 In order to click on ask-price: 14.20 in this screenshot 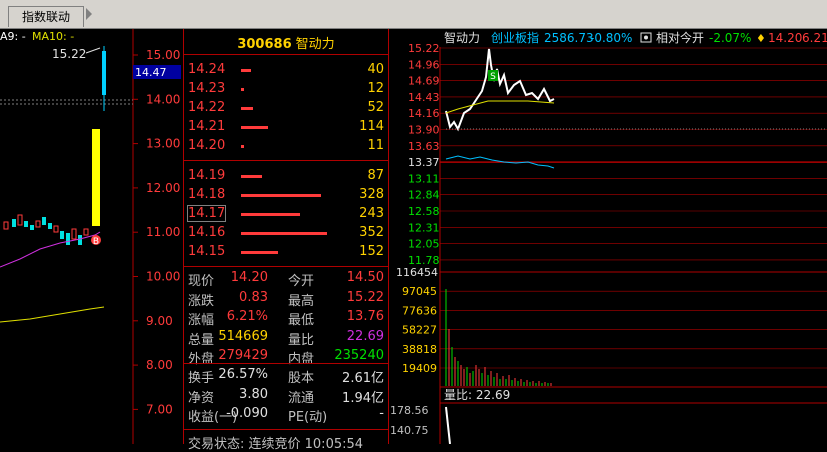, I will do `click(207, 145)`.